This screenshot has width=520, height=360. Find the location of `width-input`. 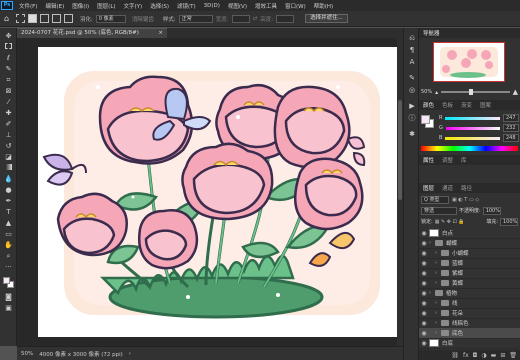

width-input is located at coordinates (240, 18).